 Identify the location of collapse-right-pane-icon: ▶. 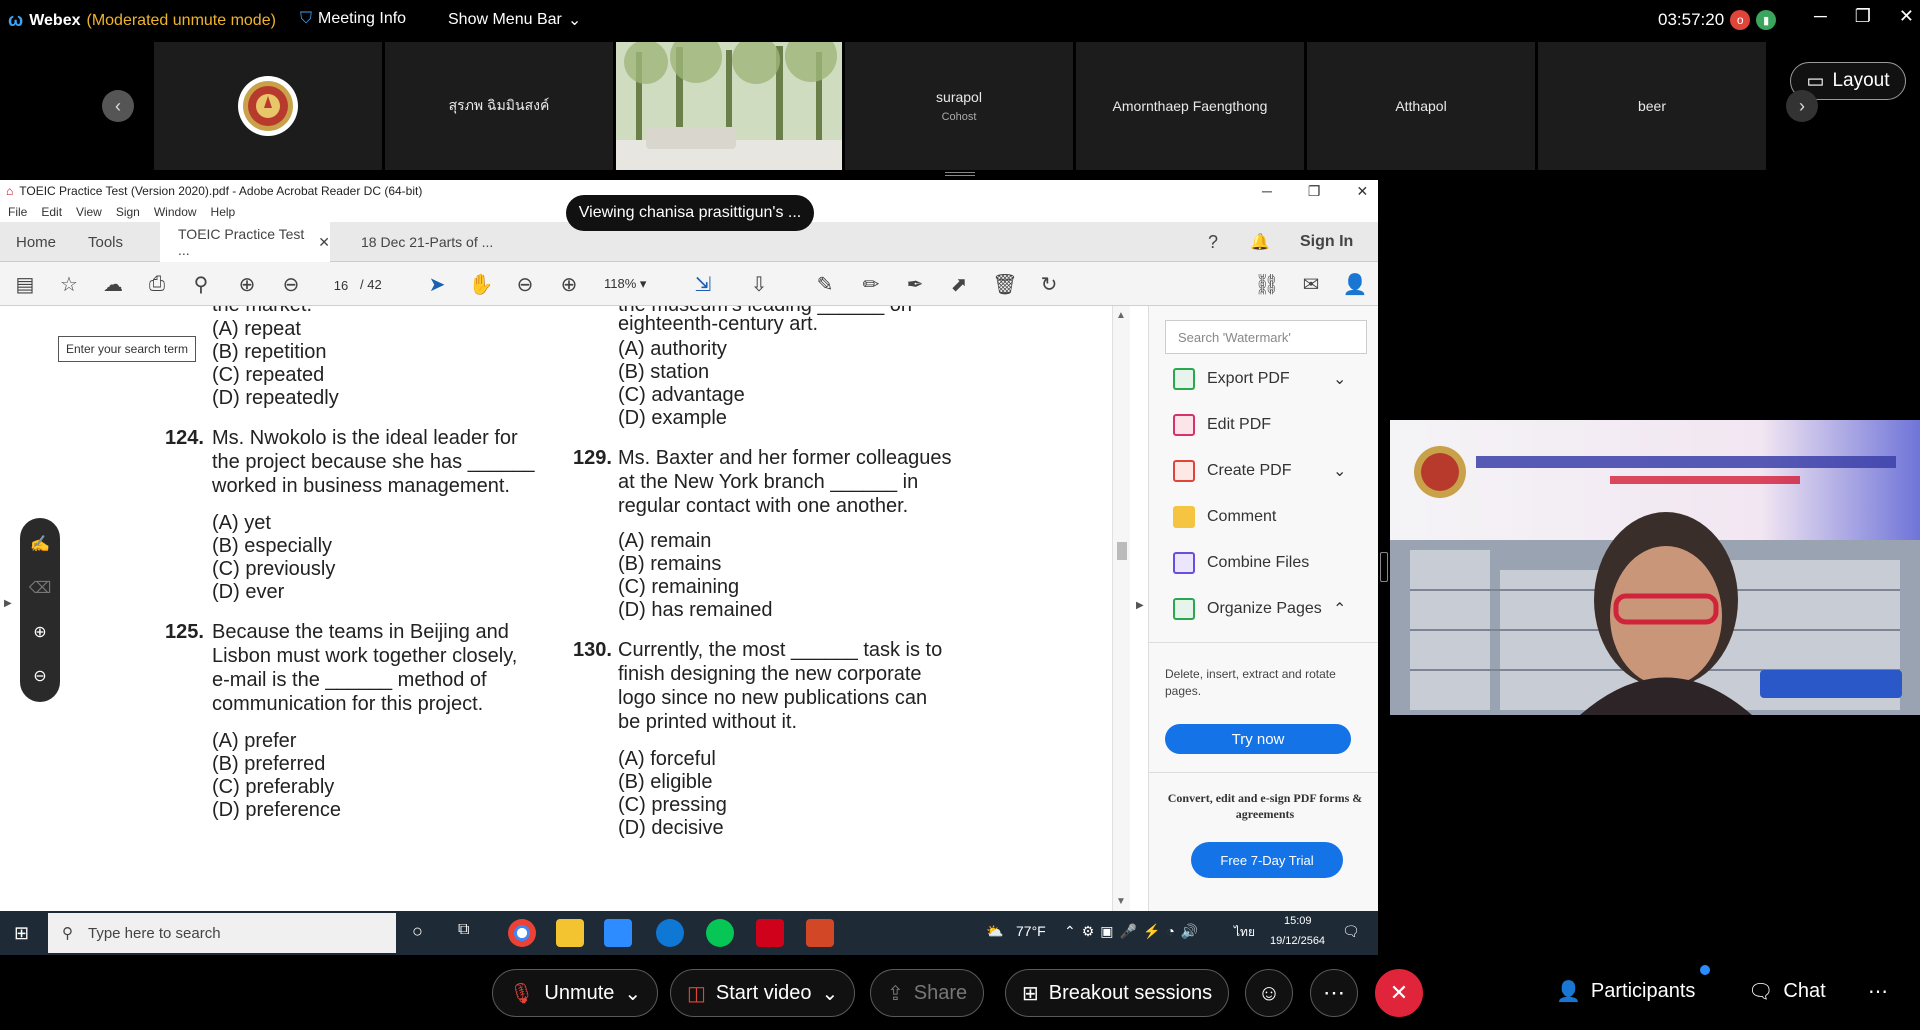
(1140, 605).